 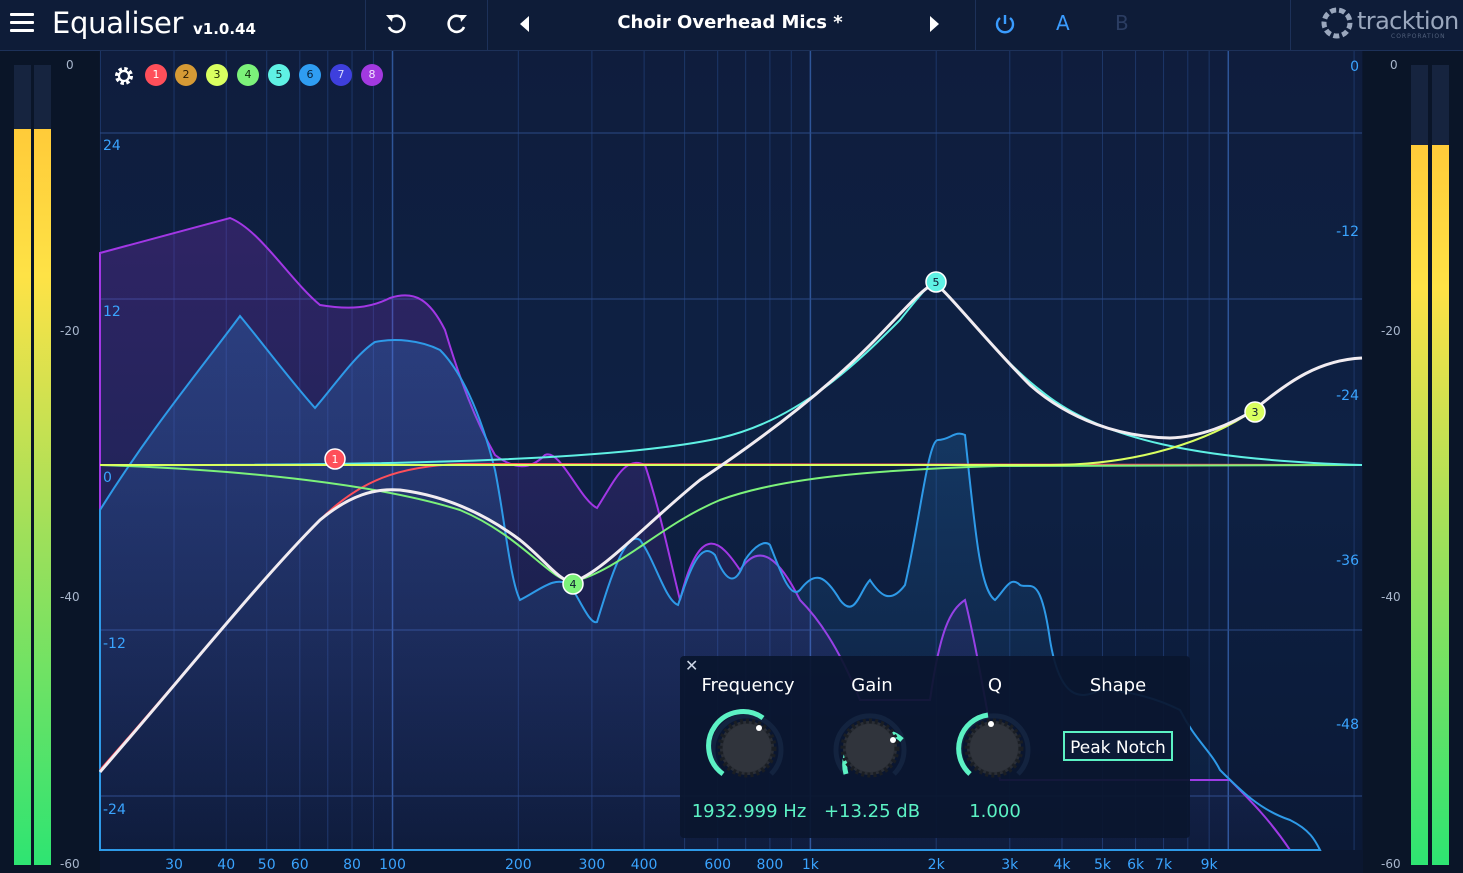 What do you see at coordinates (770, 865) in the screenshot?
I see `frequency-axis-label: 800` at bounding box center [770, 865].